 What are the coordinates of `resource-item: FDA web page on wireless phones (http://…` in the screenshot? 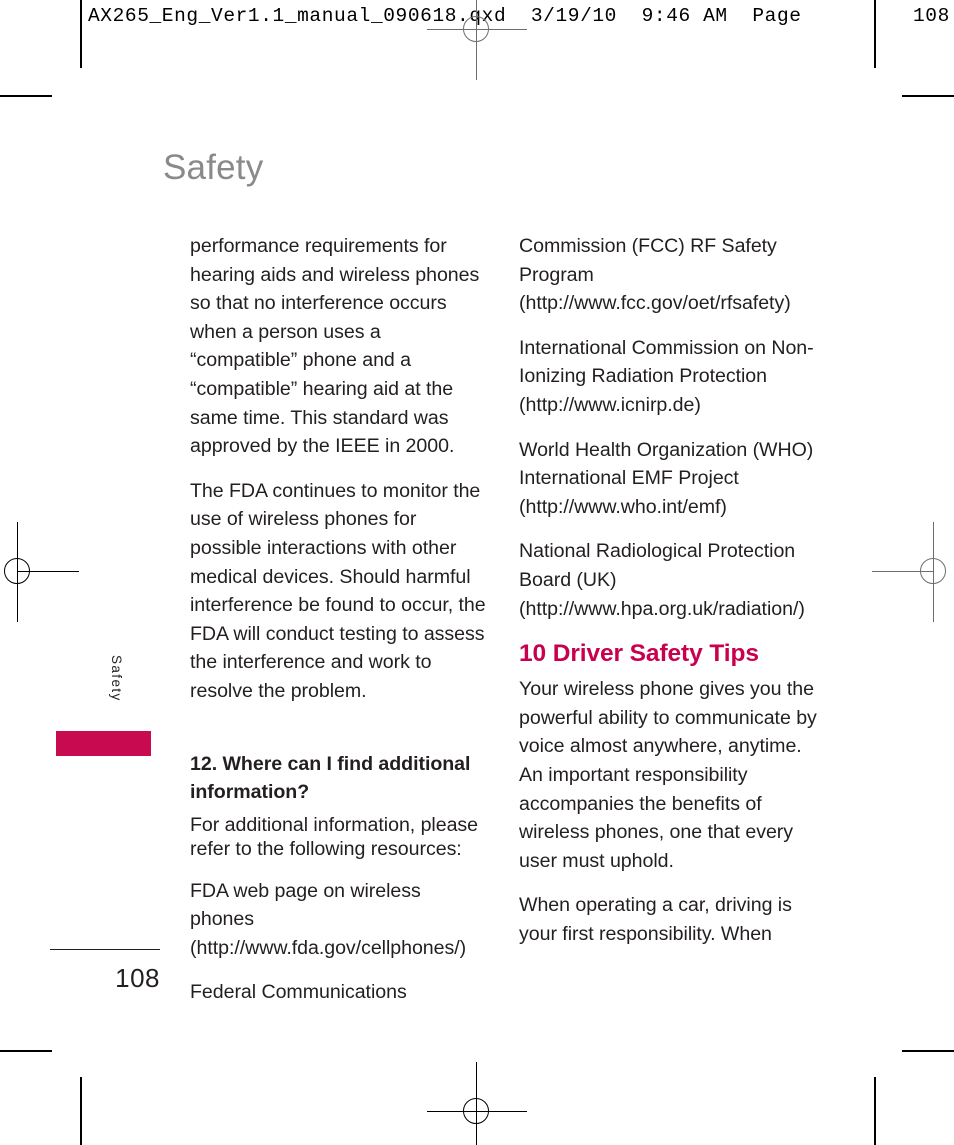 It's located at (328, 919).